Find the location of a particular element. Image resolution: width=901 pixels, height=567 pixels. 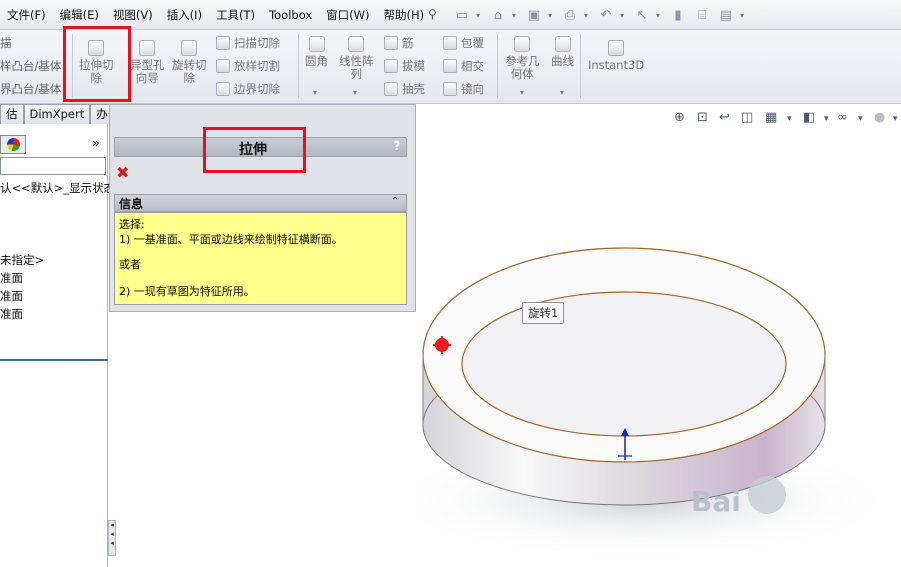

menu-view: 视图(V) is located at coordinates (133, 15).